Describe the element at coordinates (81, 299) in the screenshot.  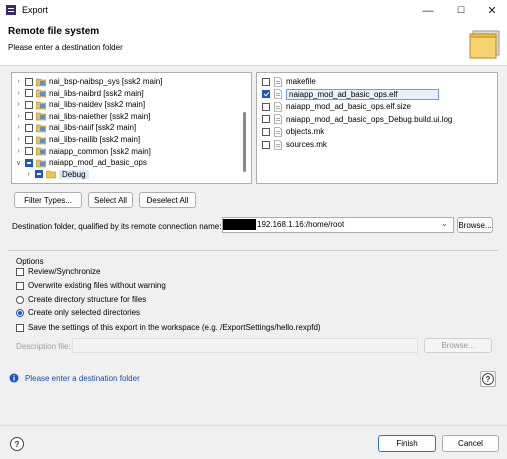
I see `create-structure-option: Create directory structure for files` at that location.